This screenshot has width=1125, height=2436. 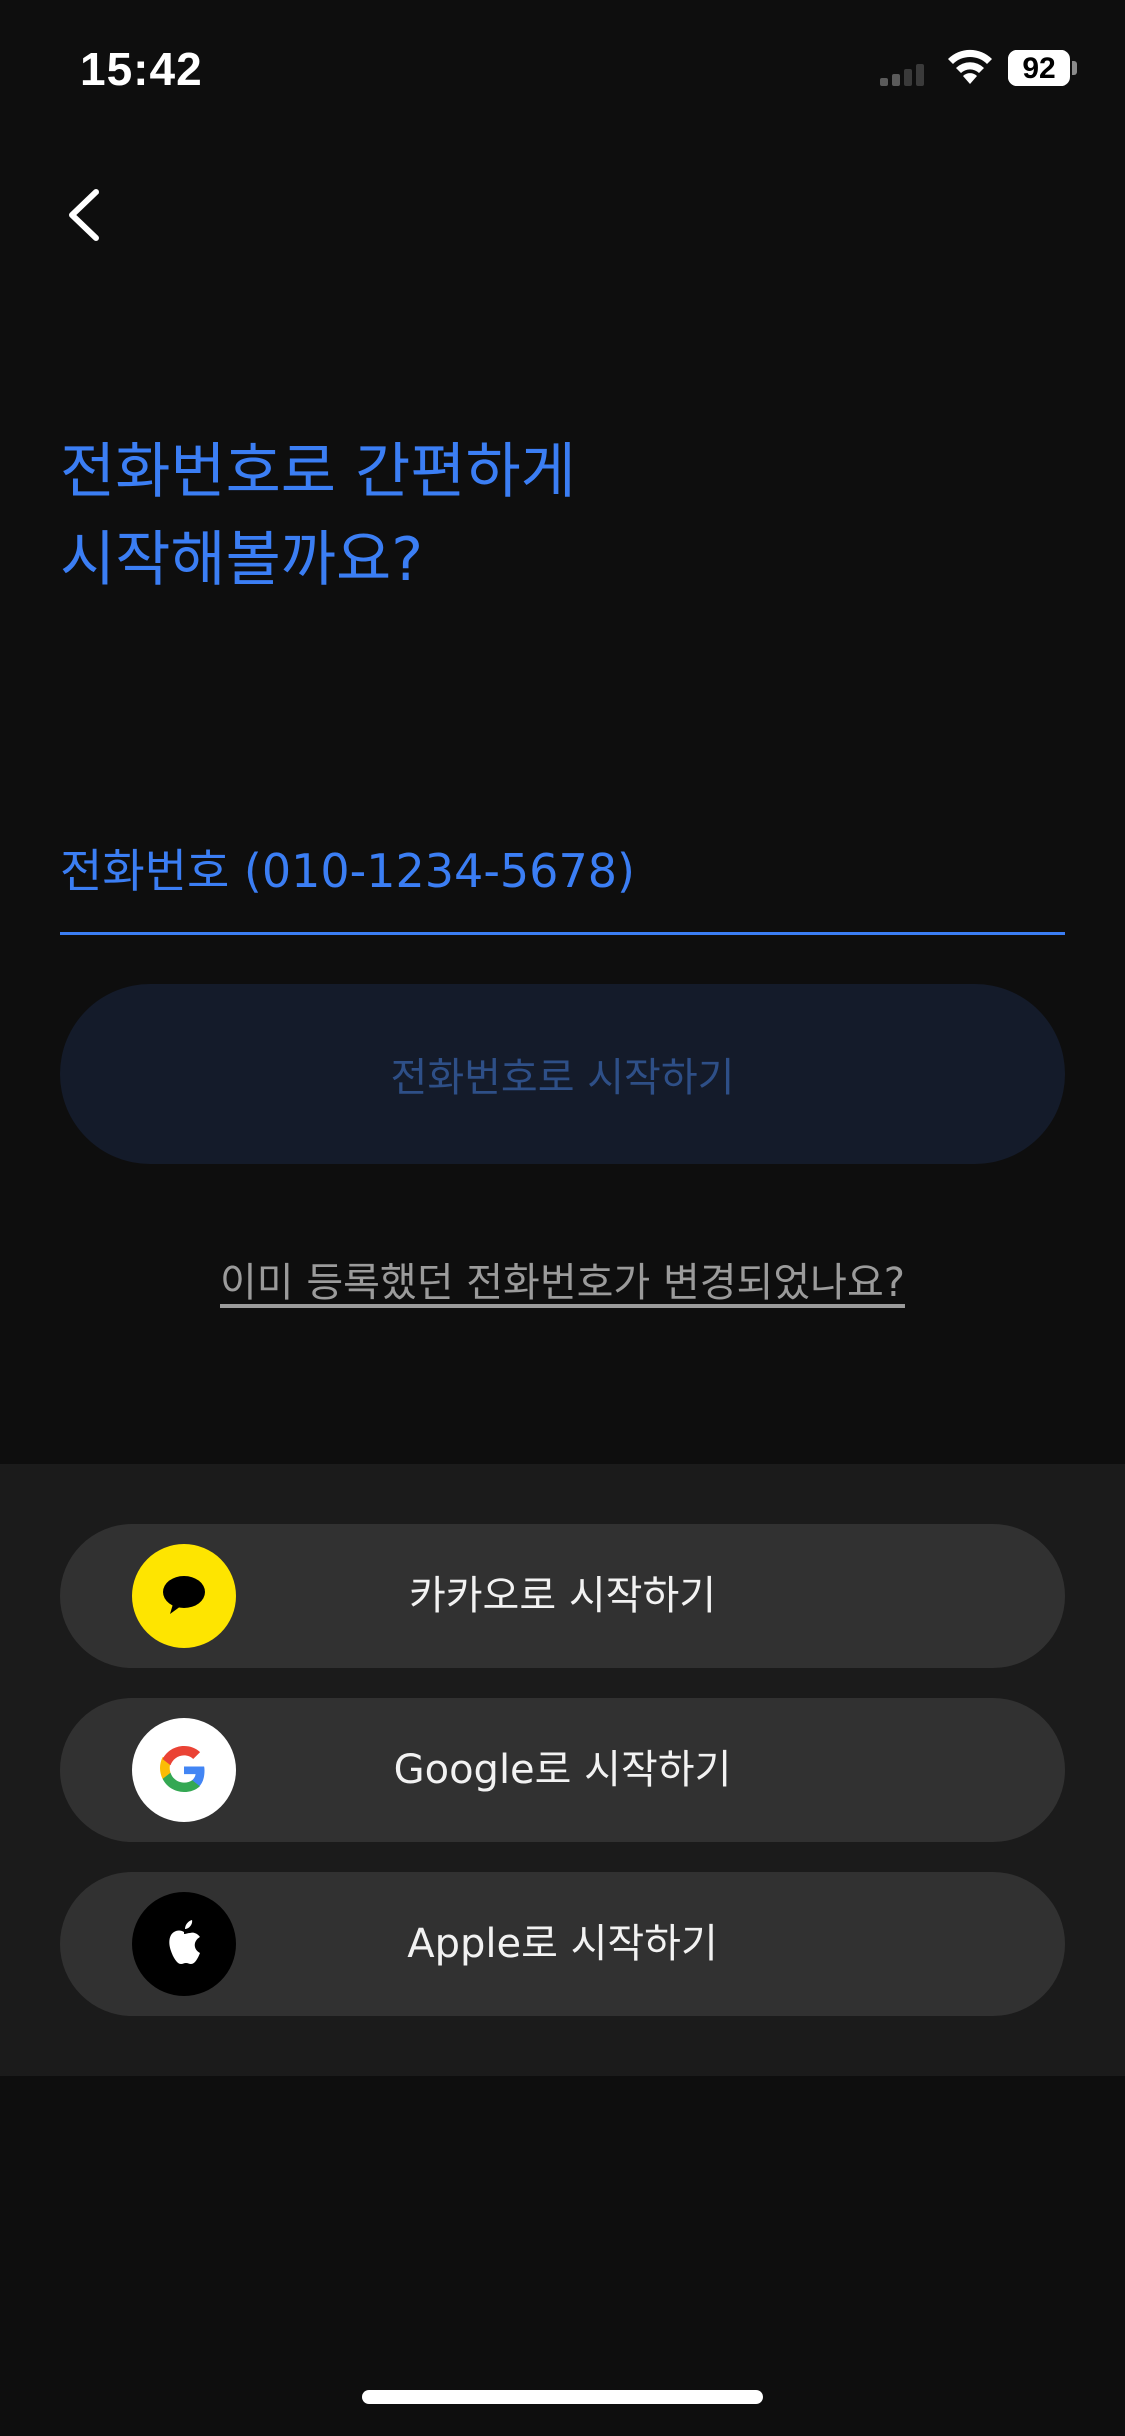 What do you see at coordinates (1074, 68) in the screenshot?
I see `battery-cap` at bounding box center [1074, 68].